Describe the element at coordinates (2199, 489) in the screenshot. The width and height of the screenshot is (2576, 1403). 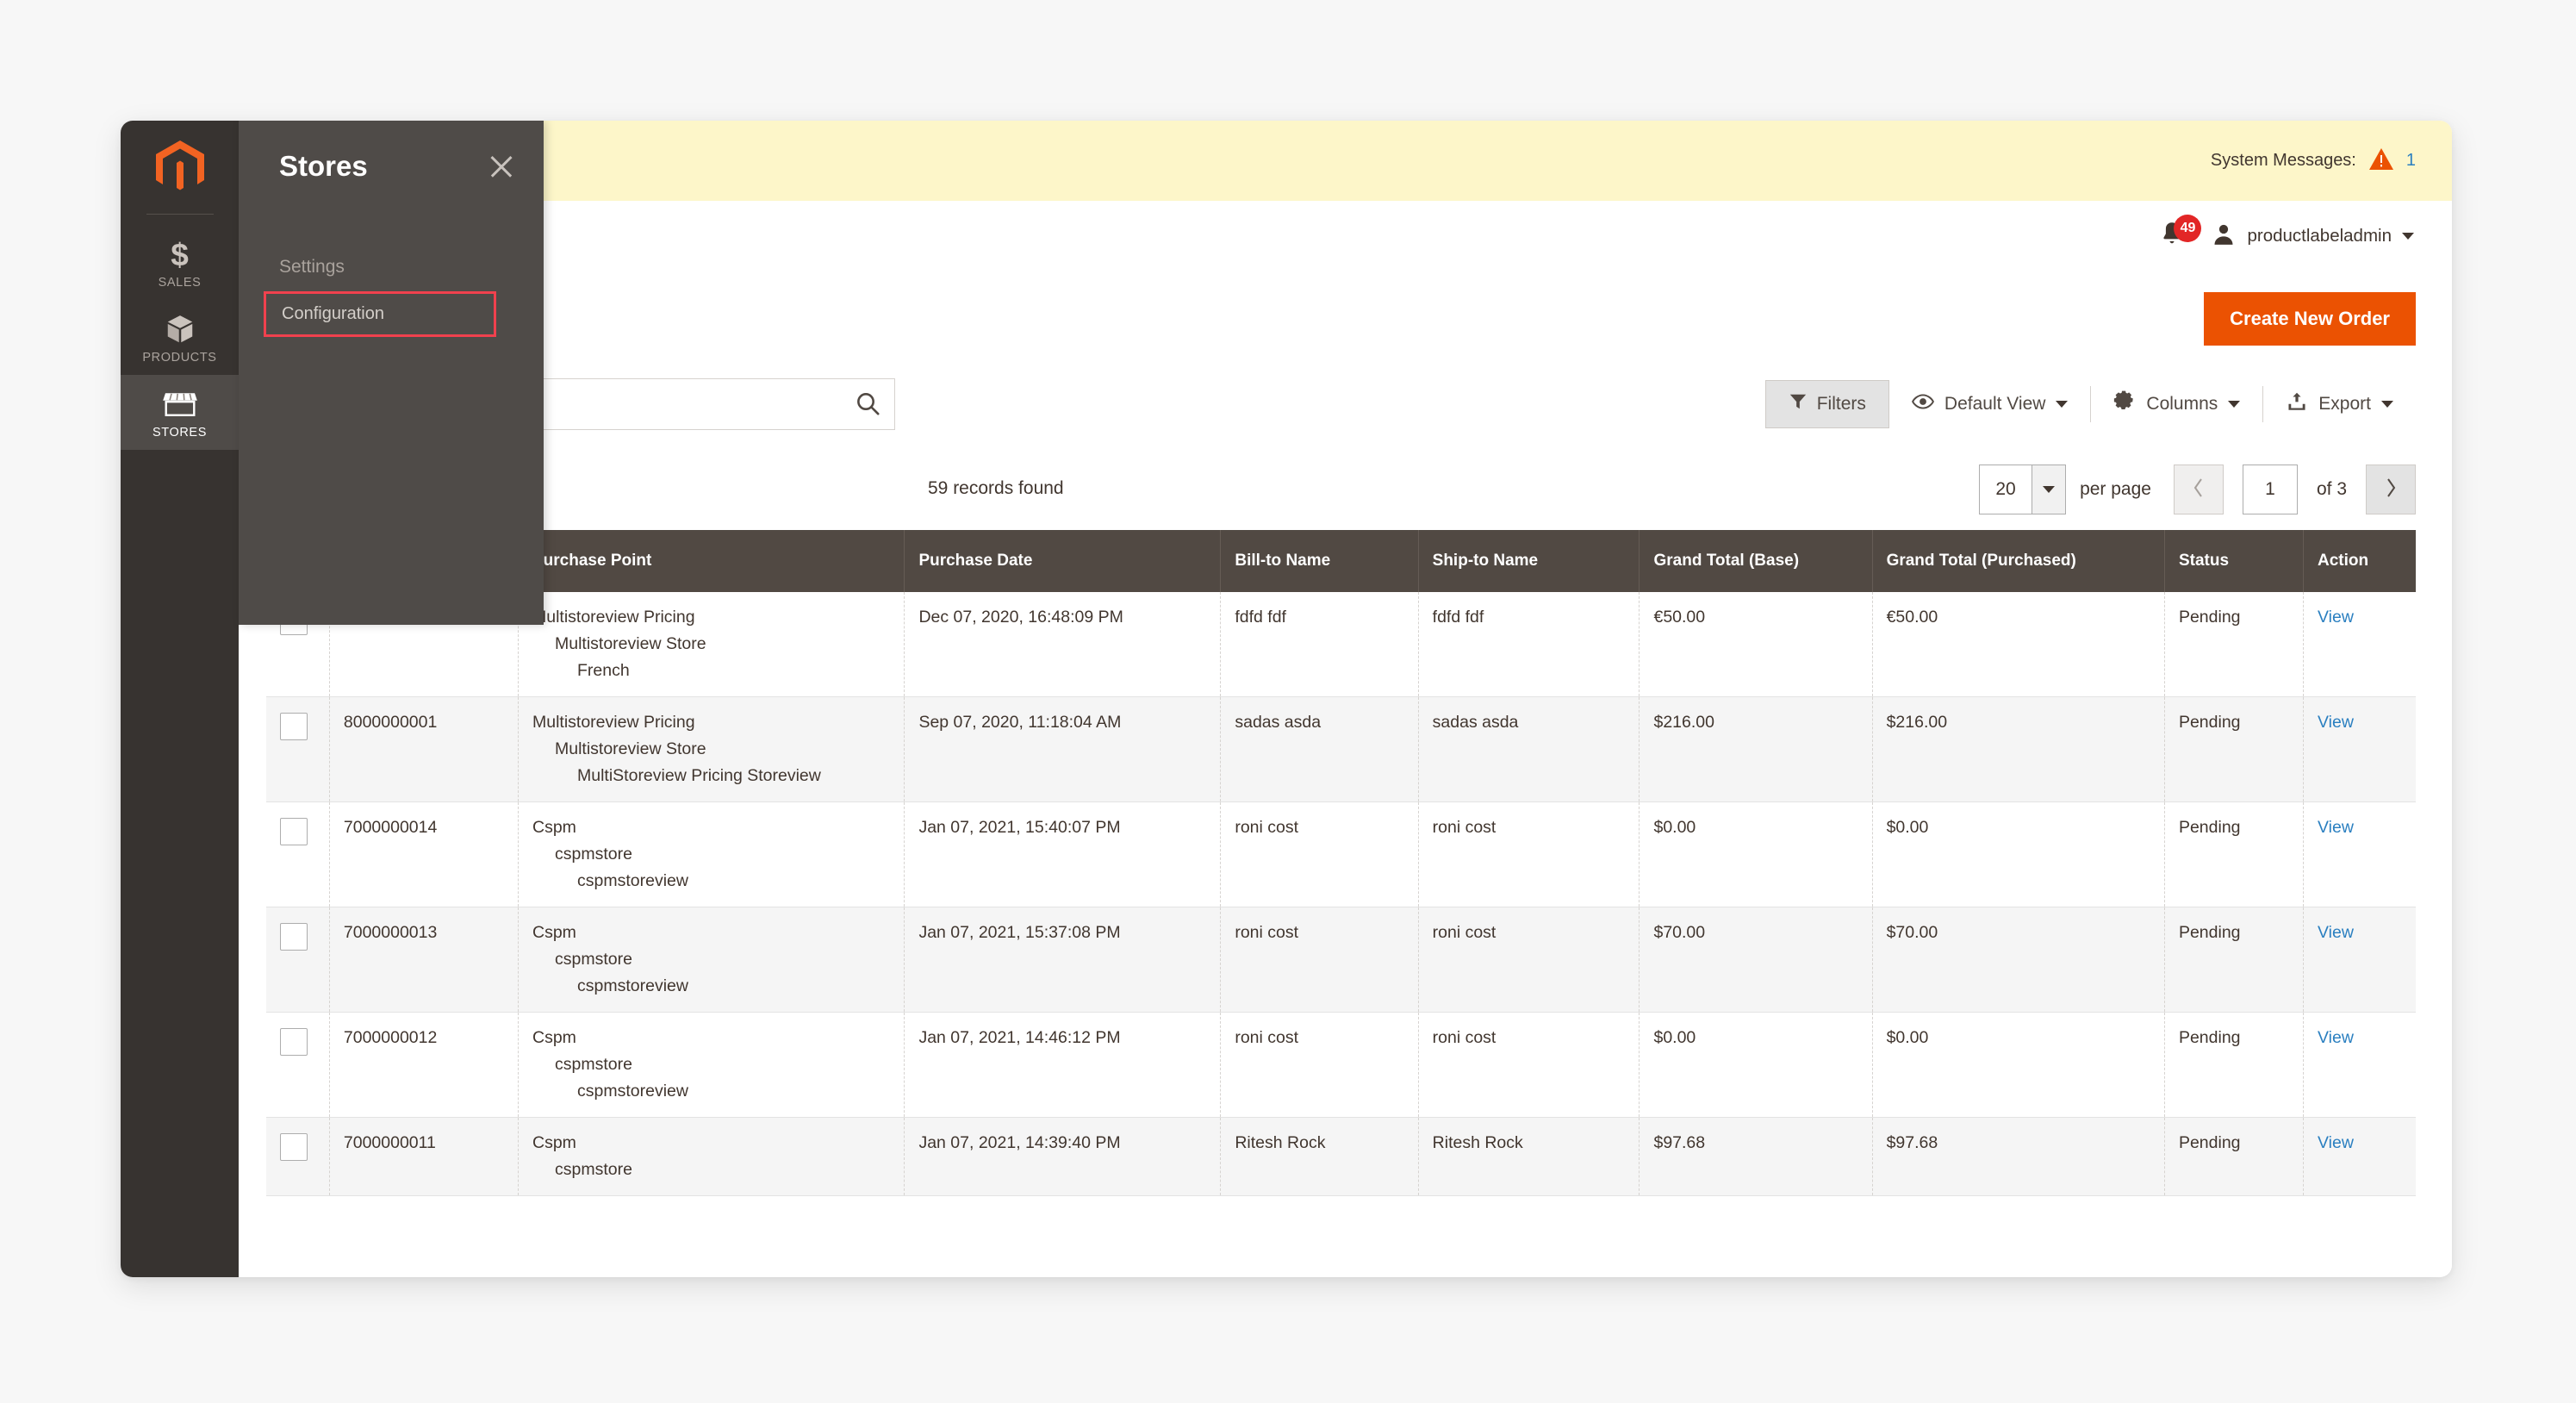
I see `previous-page-button` at that location.